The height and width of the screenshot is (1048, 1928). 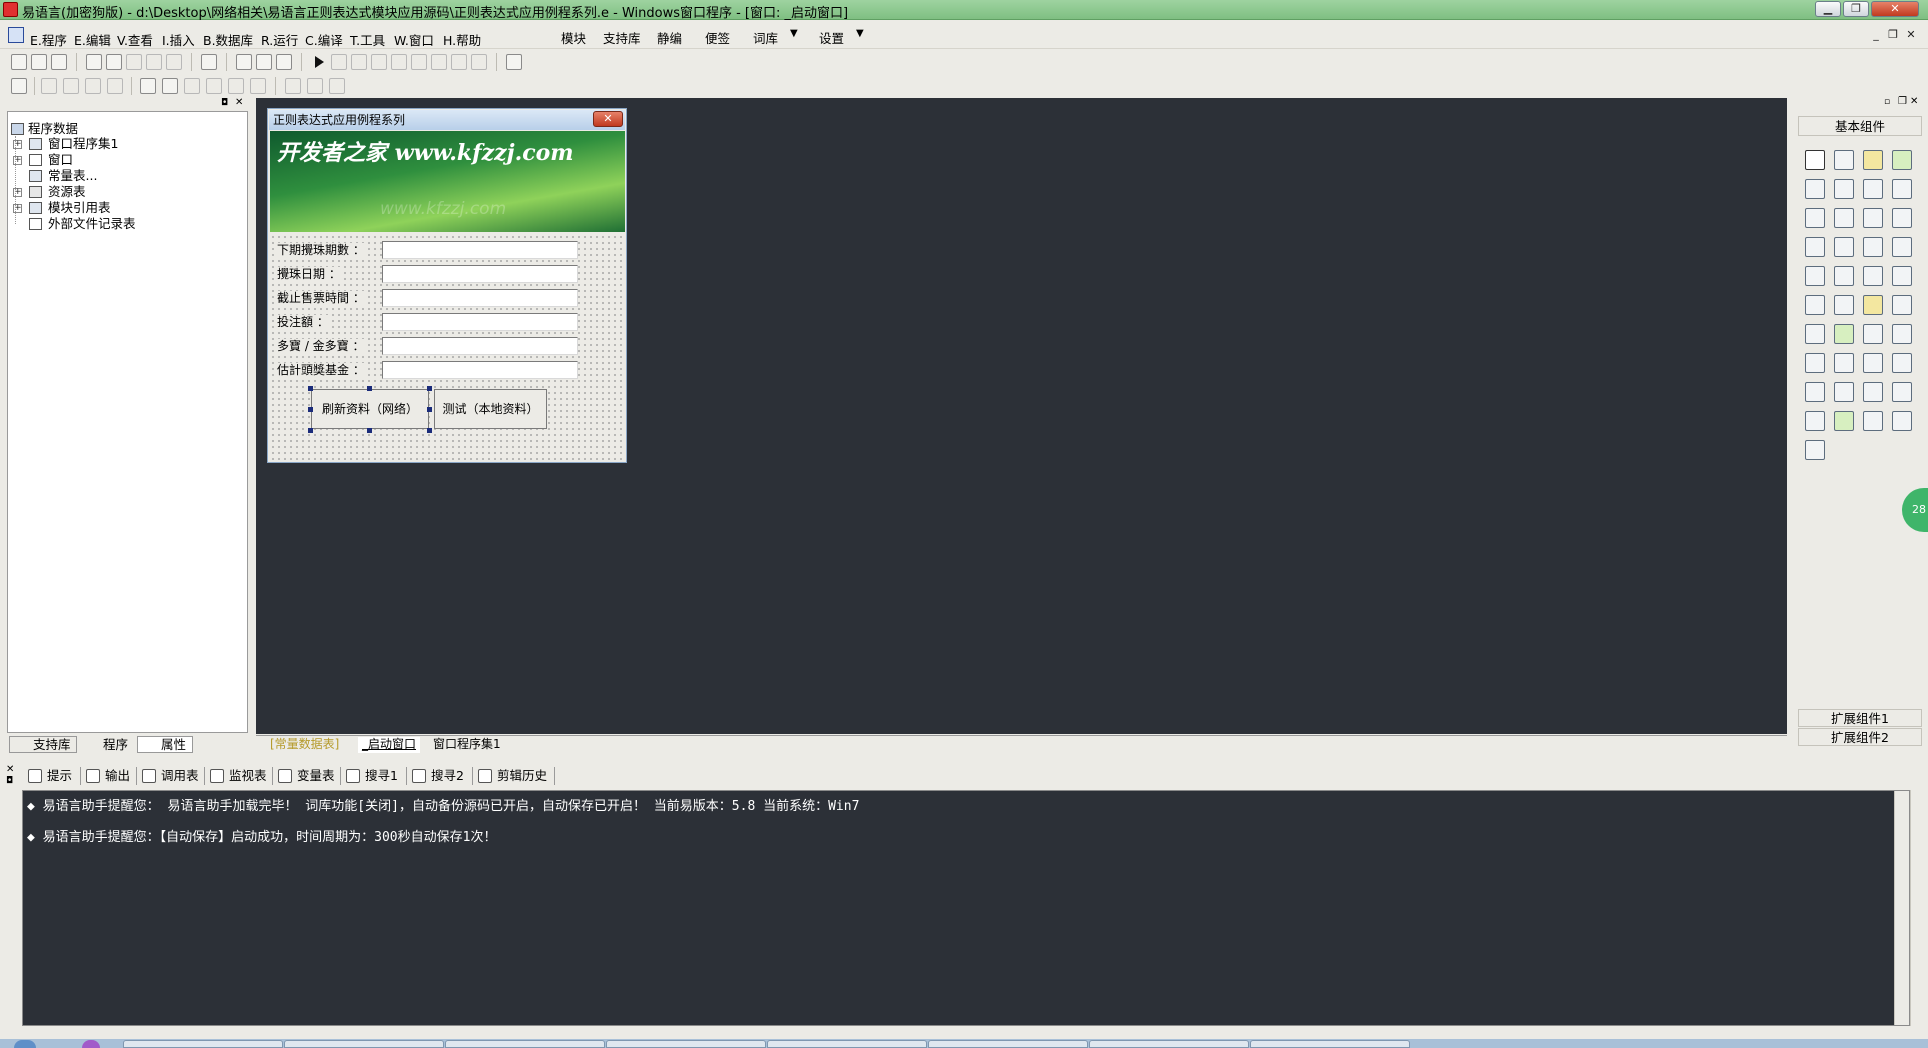 I want to click on menu-program: E.程序, so click(x=48, y=39).